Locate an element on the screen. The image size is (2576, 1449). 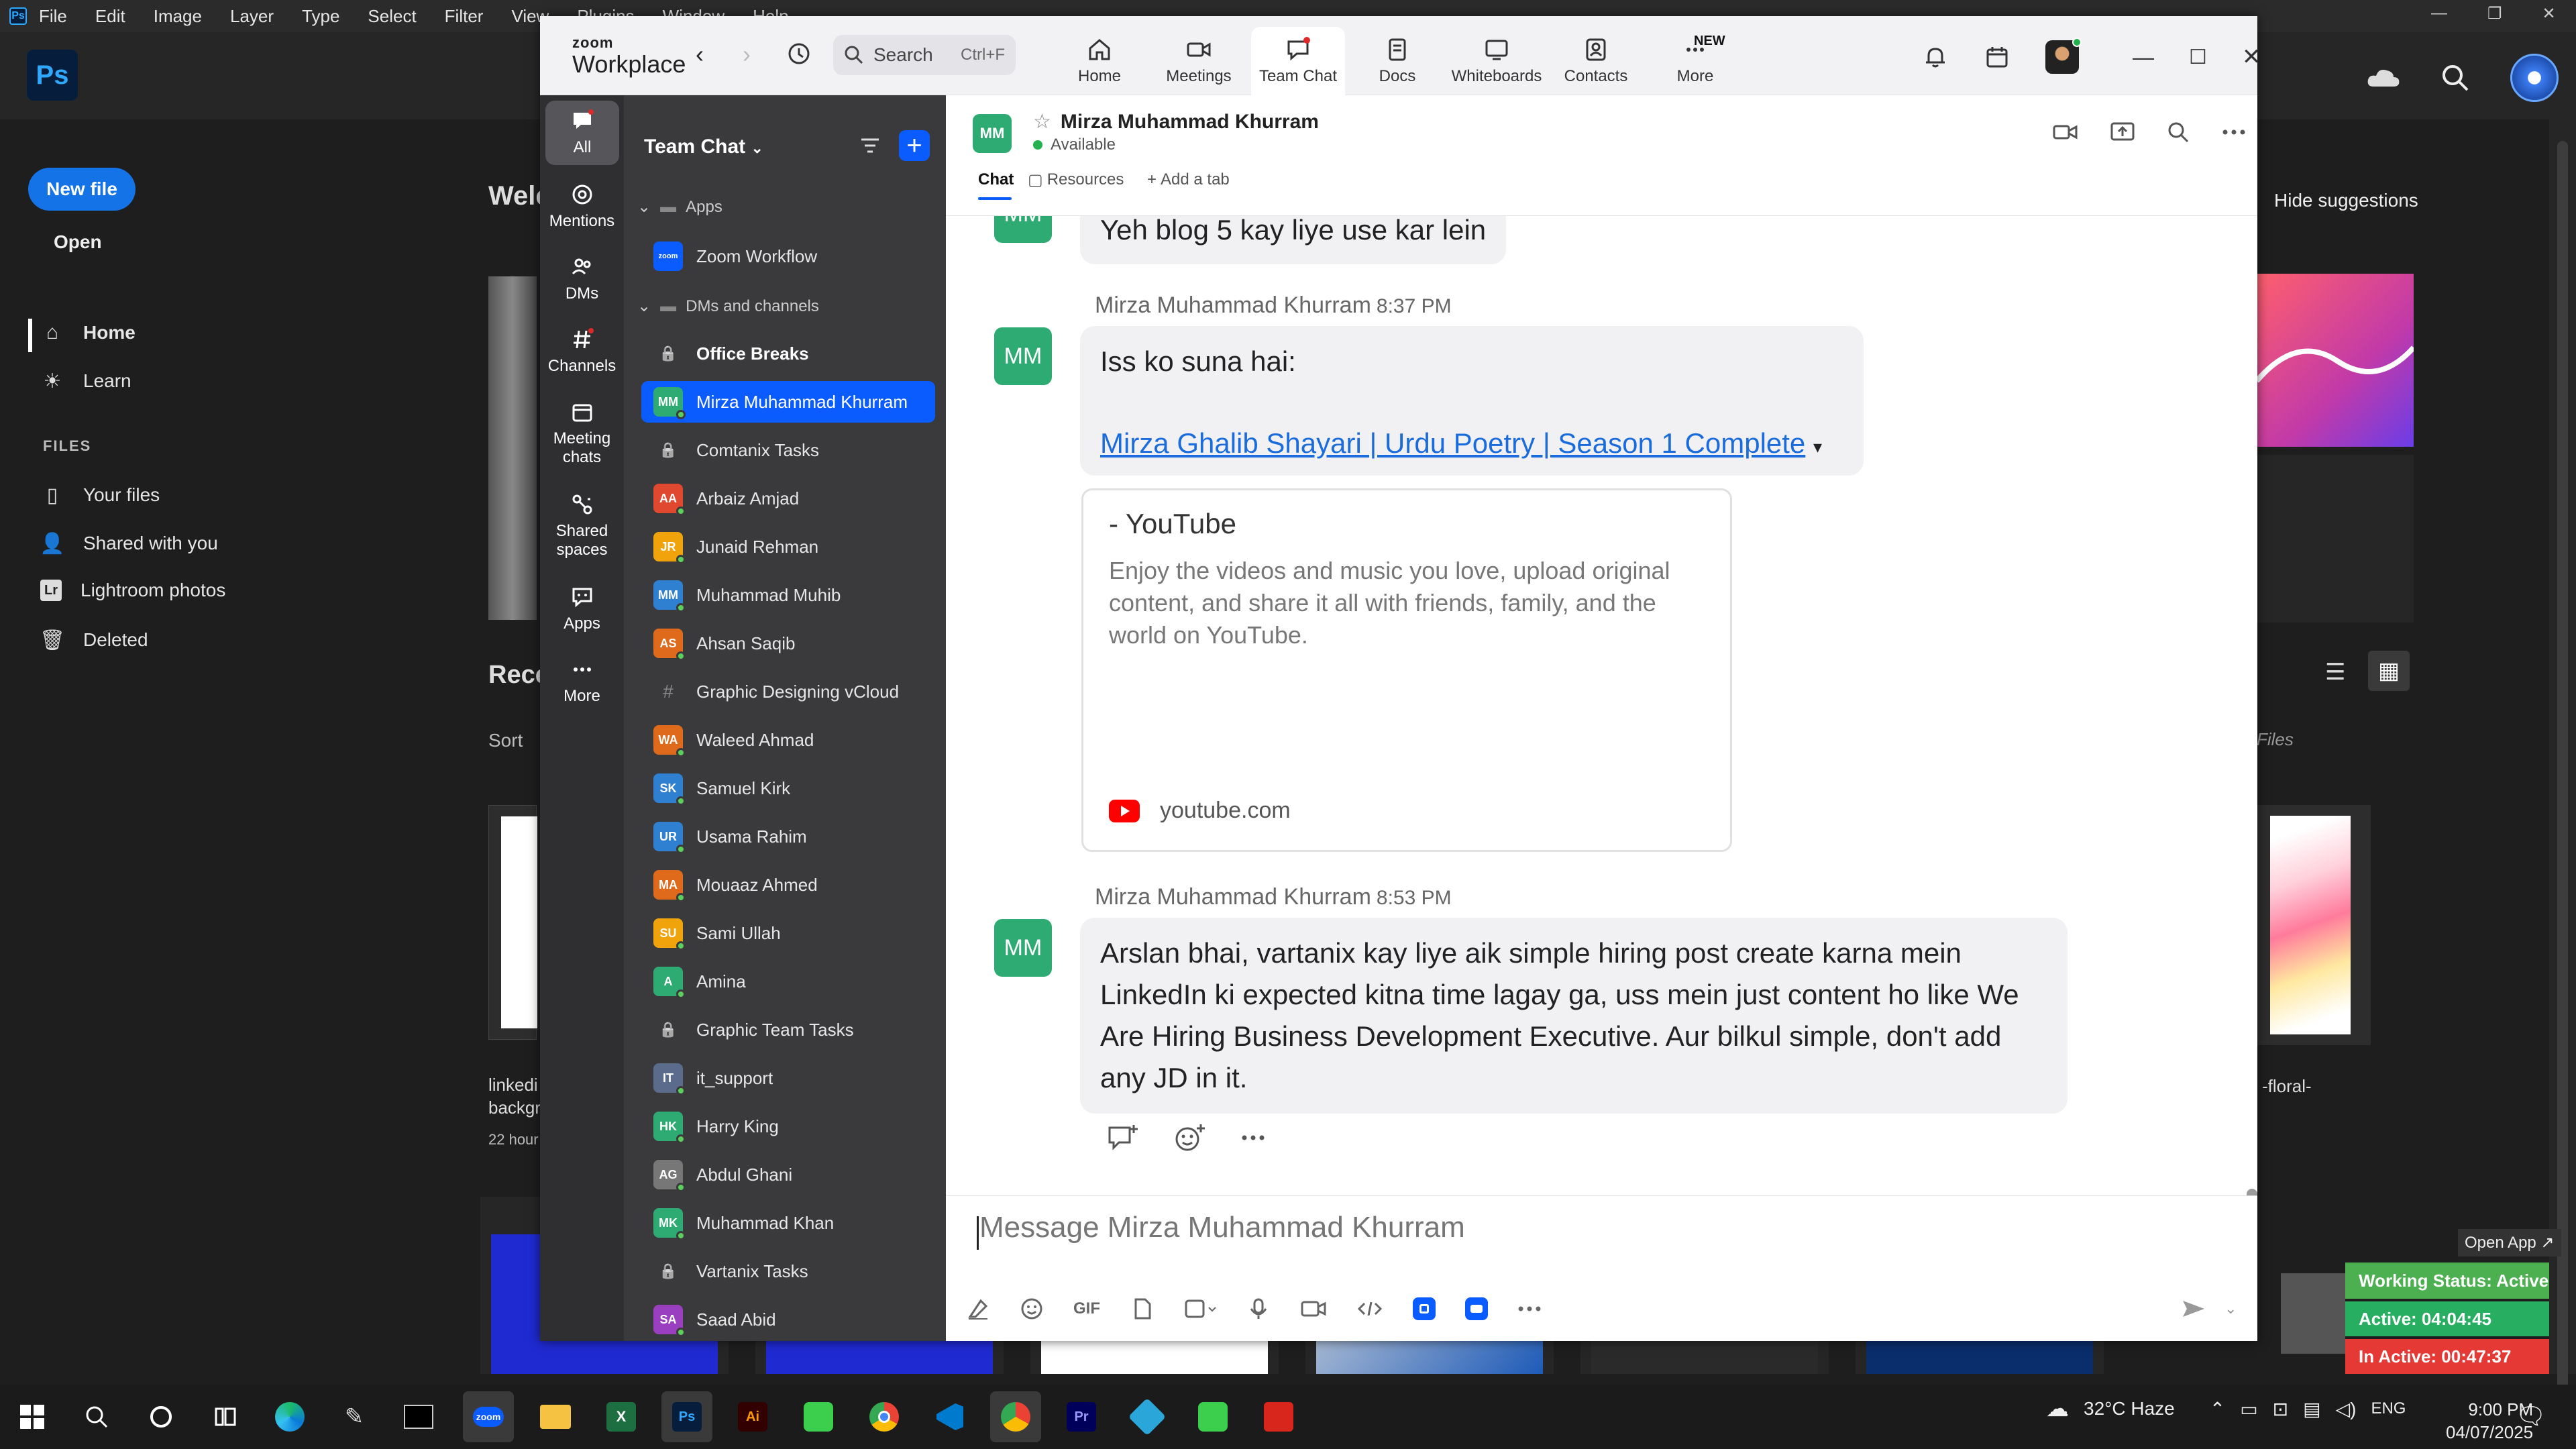
windows-start-icon is located at coordinates (32, 1416).